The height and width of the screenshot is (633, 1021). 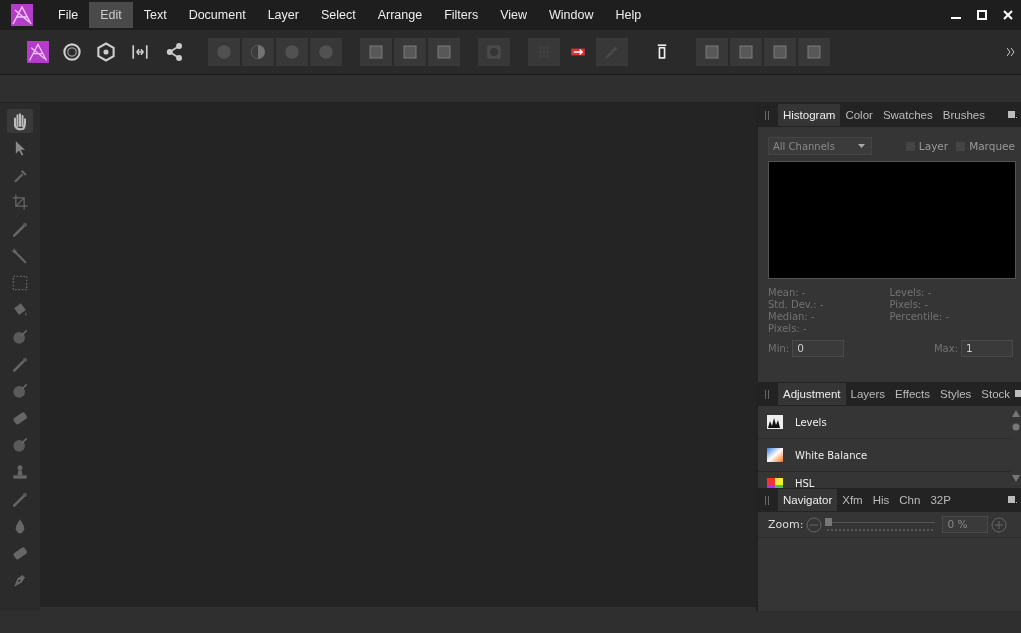 What do you see at coordinates (884, 480) in the screenshot?
I see `adjustment-item: HSL` at bounding box center [884, 480].